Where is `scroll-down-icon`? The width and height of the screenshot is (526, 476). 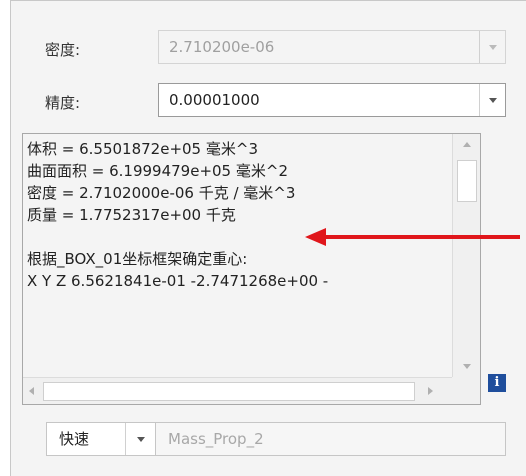 scroll-down-icon is located at coordinates (467, 366).